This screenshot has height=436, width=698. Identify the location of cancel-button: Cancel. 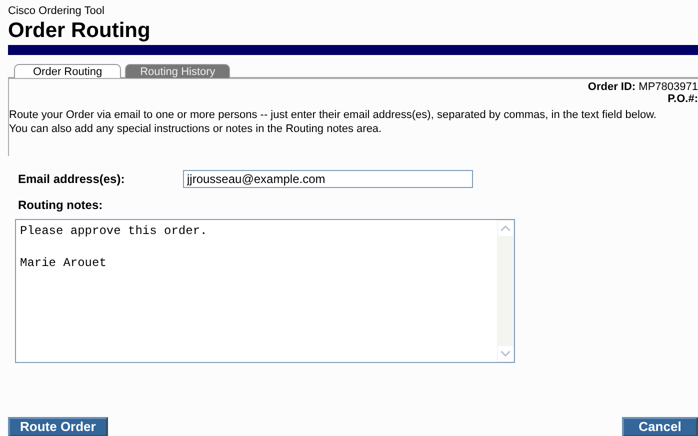
(660, 426).